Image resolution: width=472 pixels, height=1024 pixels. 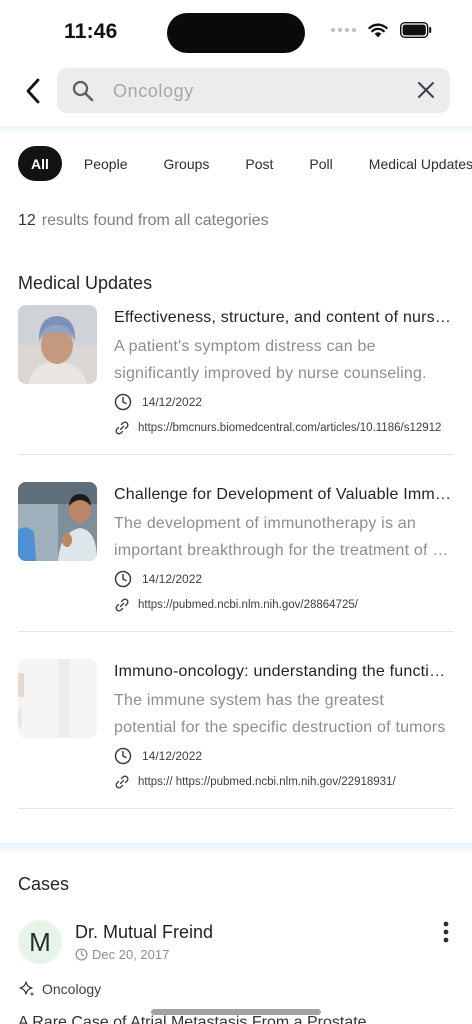 I want to click on close-icon, so click(x=426, y=90).